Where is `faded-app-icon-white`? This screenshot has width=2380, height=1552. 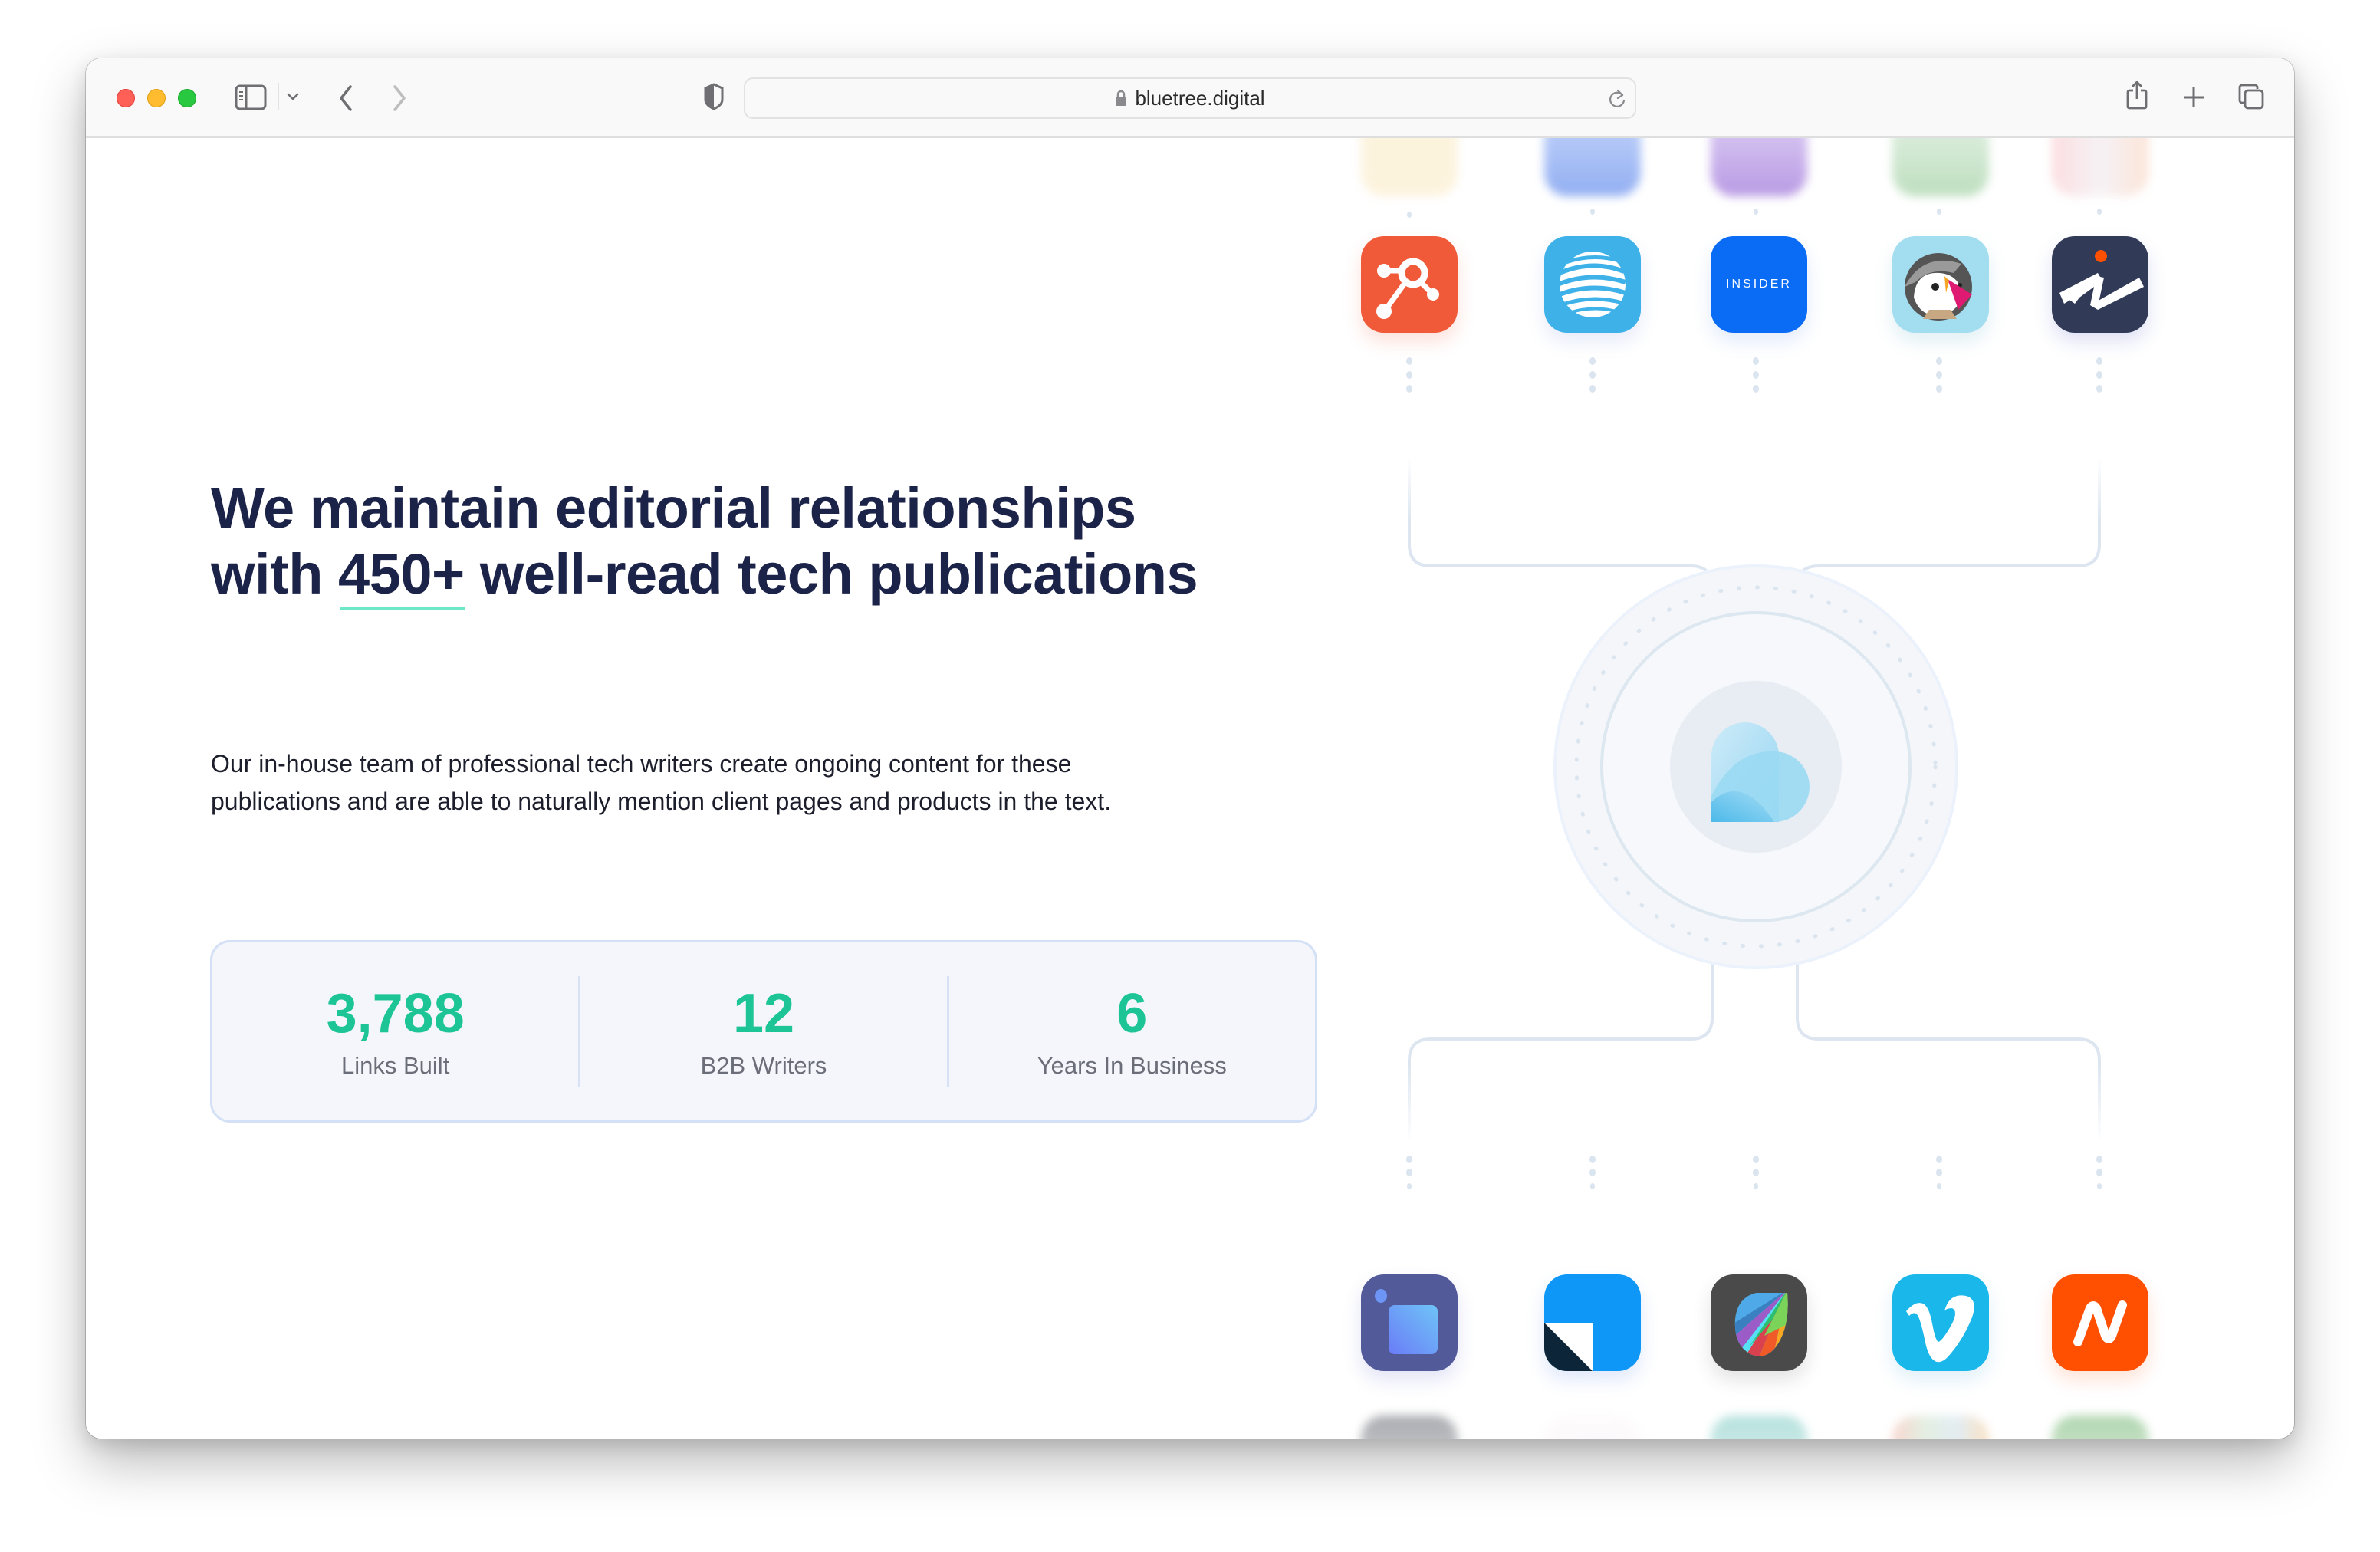
faded-app-icon-white is located at coordinates (1593, 1427).